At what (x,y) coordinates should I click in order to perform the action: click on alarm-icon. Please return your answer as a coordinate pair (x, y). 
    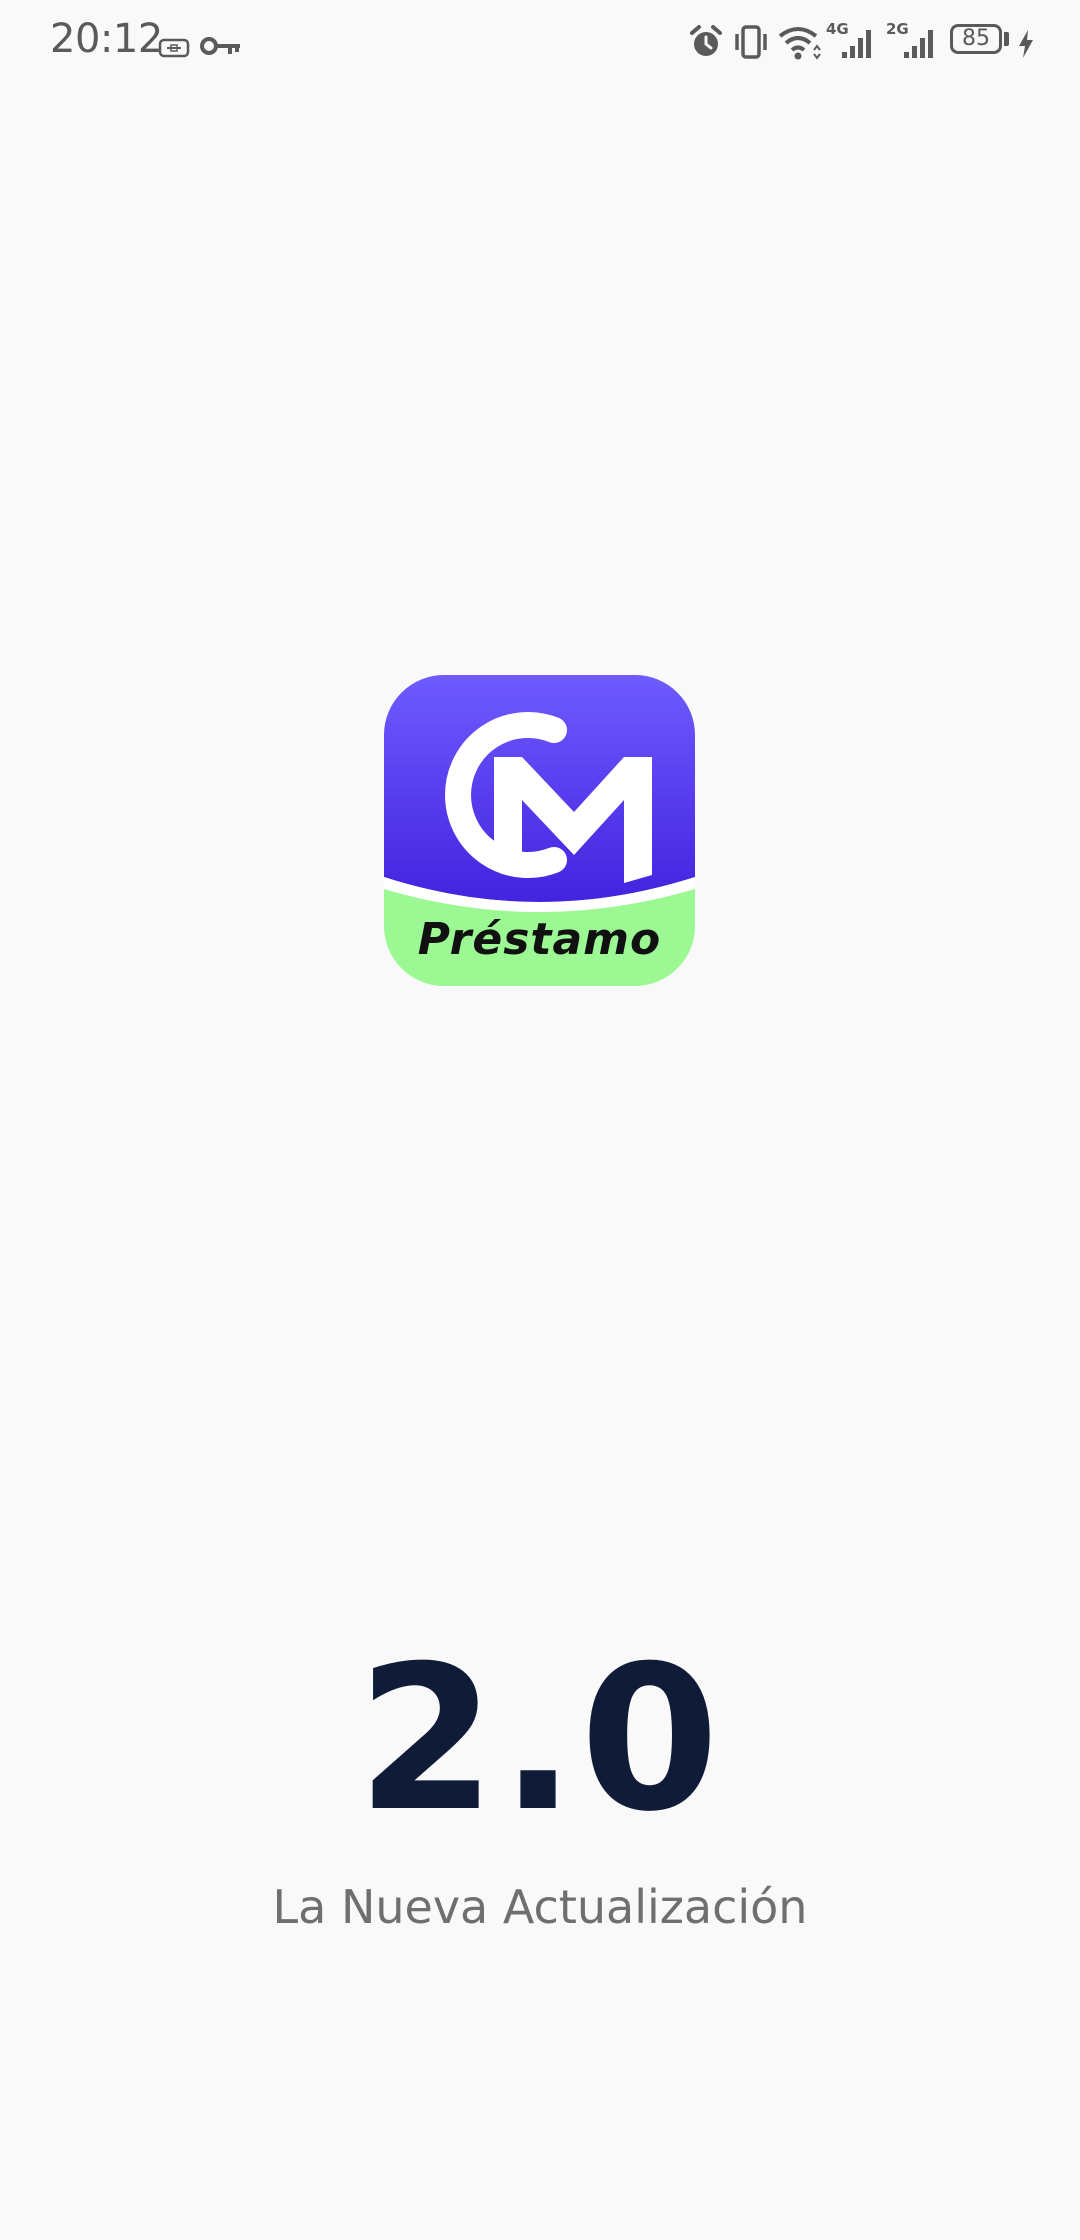
    Looking at the image, I should click on (706, 40).